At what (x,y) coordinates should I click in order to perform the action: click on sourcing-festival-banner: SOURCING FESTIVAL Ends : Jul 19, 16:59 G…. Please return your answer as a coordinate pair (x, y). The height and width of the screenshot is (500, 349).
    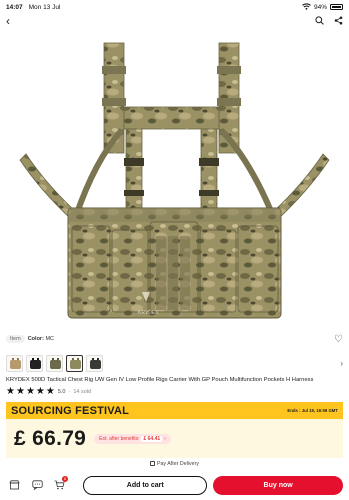
    Looking at the image, I should click on (174, 410).